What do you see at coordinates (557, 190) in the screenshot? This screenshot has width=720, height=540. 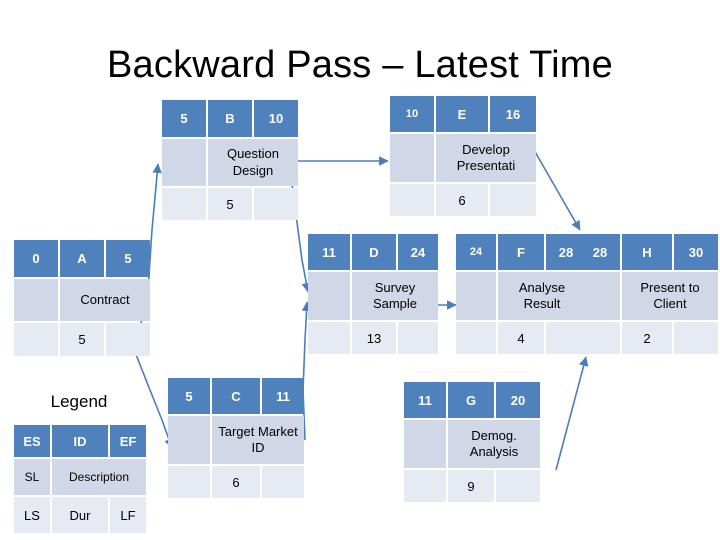 I see `connector-e-to-h` at bounding box center [557, 190].